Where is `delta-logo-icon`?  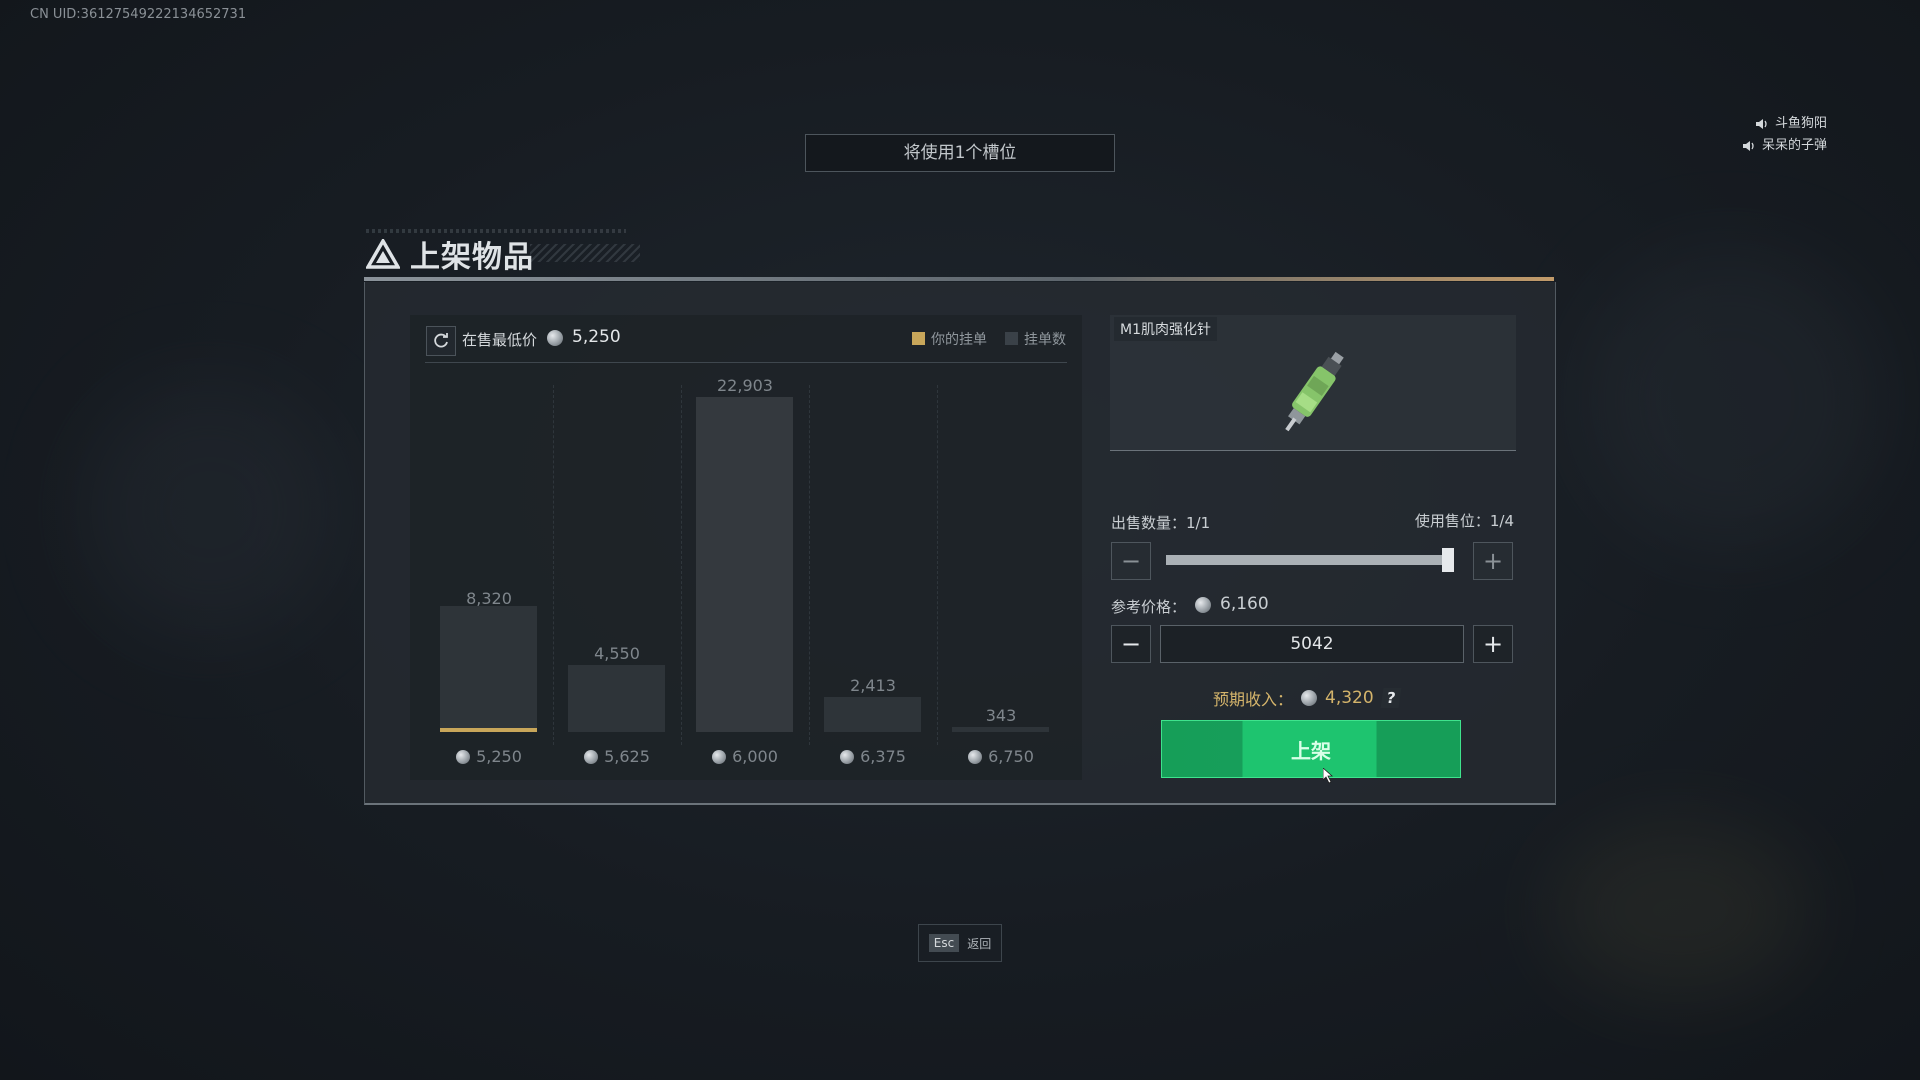 delta-logo-icon is located at coordinates (383, 254).